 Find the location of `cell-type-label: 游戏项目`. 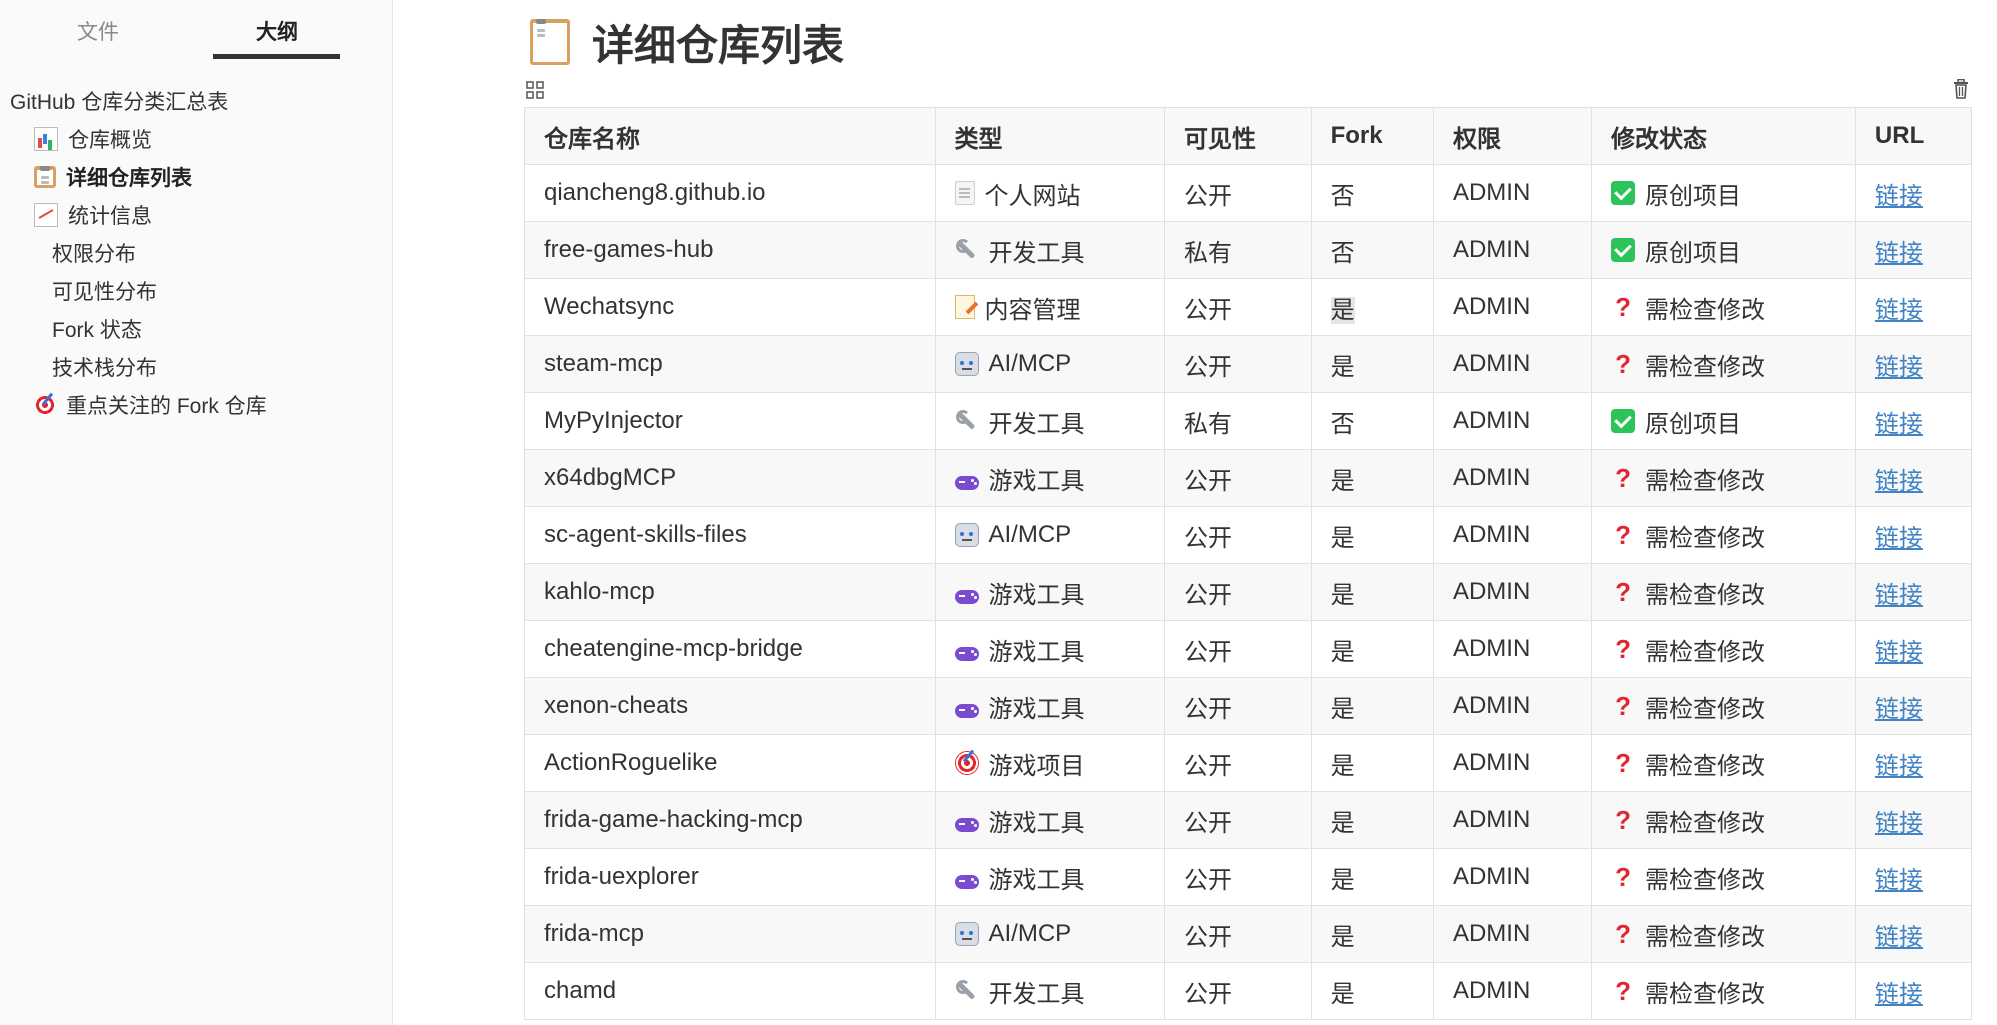

cell-type-label: 游戏项目 is located at coordinates (1036, 766).